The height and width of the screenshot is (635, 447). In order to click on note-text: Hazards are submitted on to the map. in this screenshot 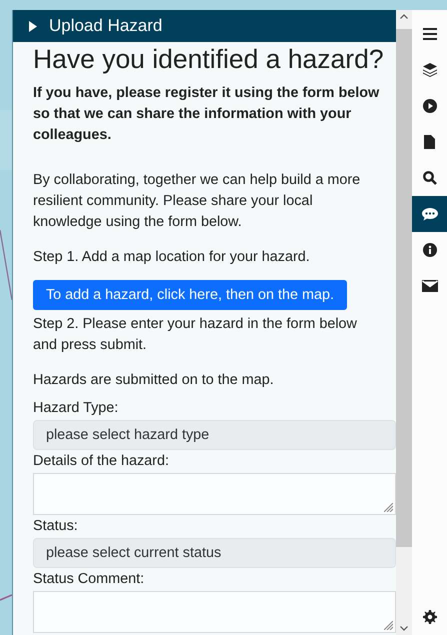, I will do `click(153, 380)`.